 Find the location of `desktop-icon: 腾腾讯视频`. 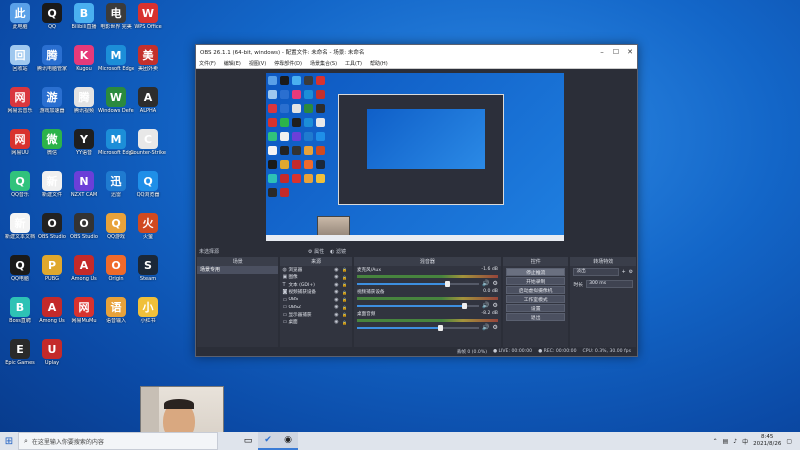

desktop-icon: 腾腾讯视频 is located at coordinates (84, 100).